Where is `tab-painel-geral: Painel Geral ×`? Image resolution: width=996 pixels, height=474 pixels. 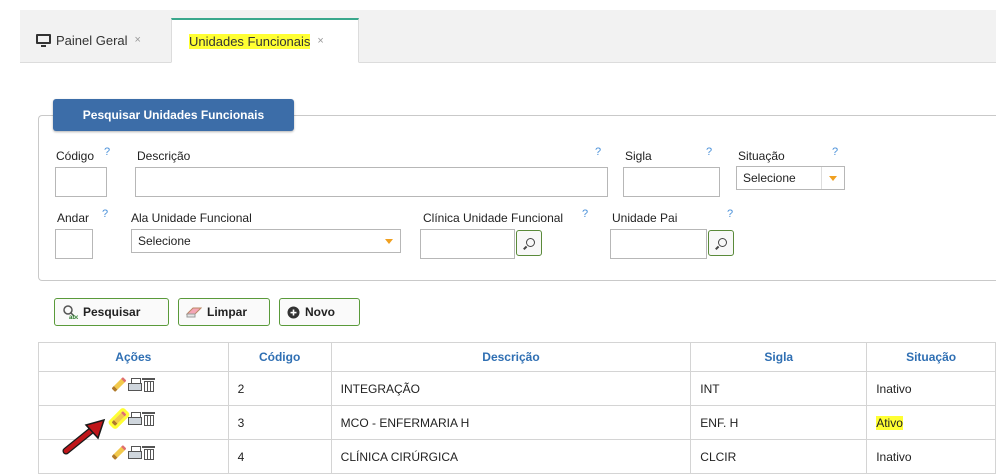
tab-painel-geral: Painel Geral × is located at coordinates (88, 40).